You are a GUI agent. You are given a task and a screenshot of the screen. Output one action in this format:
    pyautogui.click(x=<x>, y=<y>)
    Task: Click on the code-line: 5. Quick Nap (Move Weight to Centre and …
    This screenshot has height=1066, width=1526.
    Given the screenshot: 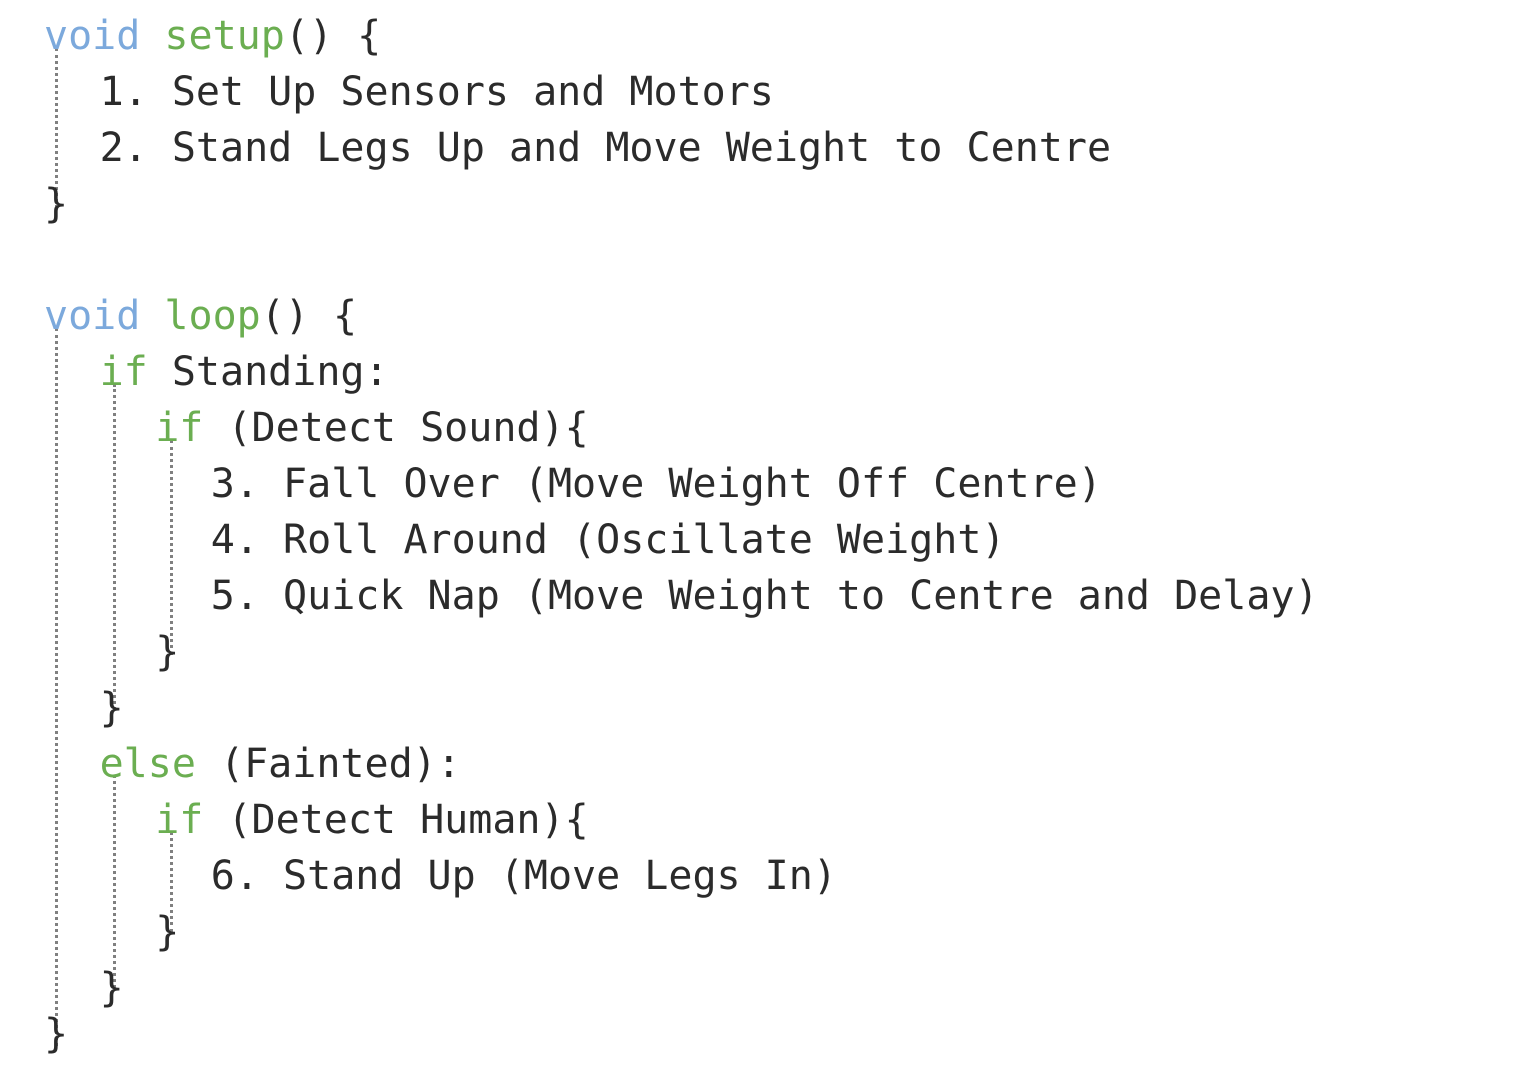 What is the action you would take?
    pyautogui.click(x=765, y=596)
    